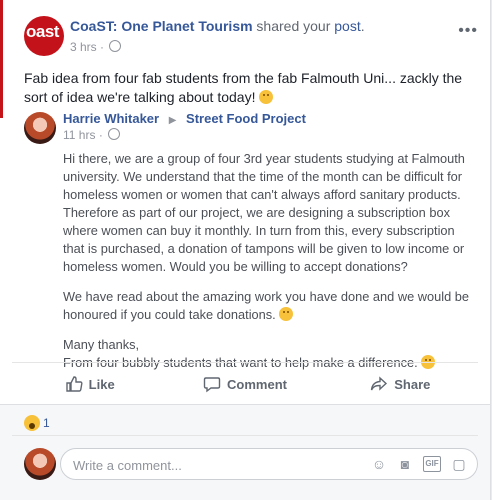 The height and width of the screenshot is (500, 492). I want to click on share-arrow-icon, so click(379, 383).